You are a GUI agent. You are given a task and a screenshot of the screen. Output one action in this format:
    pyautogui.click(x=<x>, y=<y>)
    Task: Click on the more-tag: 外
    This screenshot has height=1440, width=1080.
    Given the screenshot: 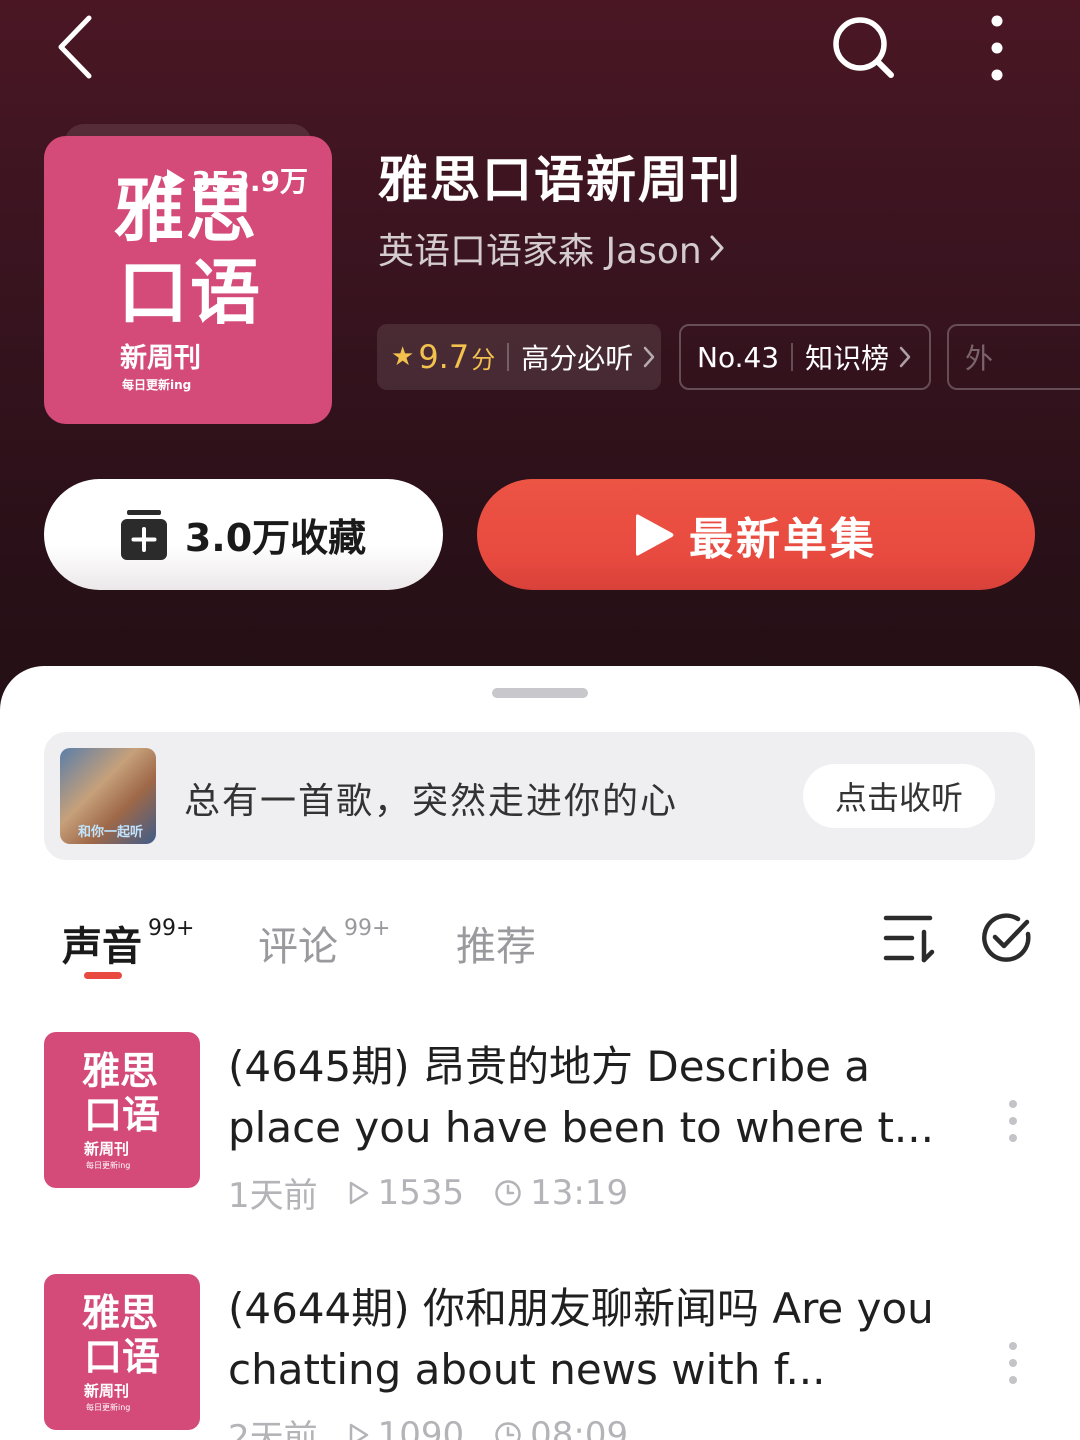 What is the action you would take?
    pyautogui.click(x=1013, y=357)
    